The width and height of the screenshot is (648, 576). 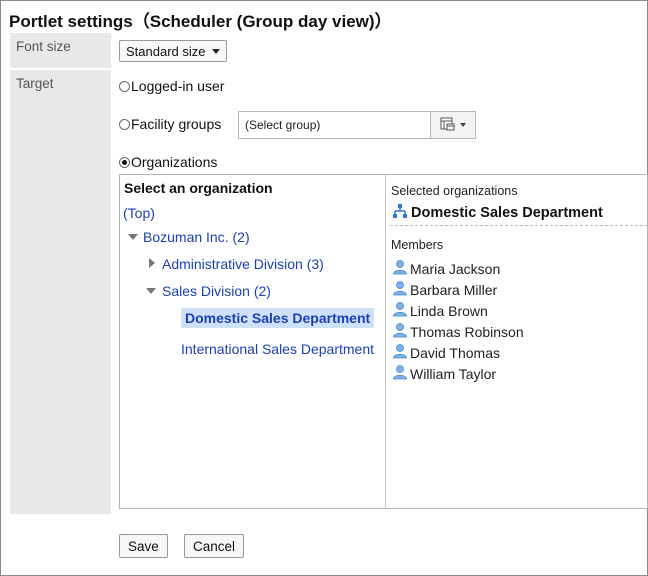 I want to click on member-name: Maria Jackson, so click(x=455, y=268).